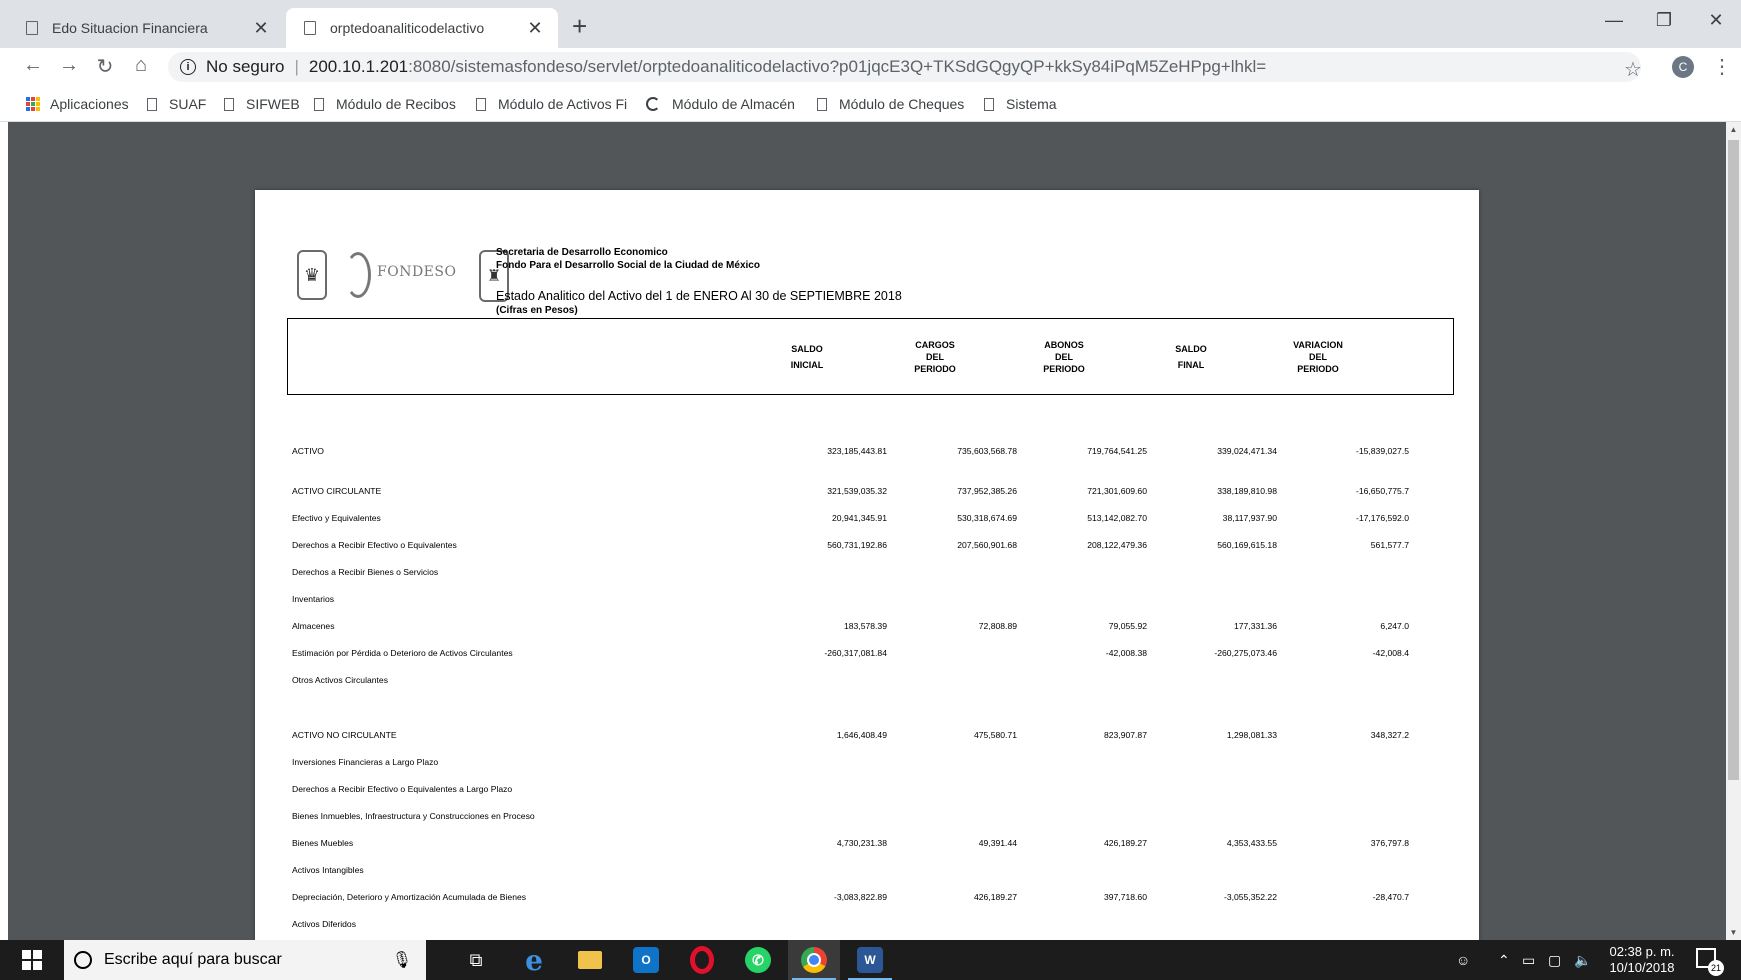 The width and height of the screenshot is (1741, 980). I want to click on taskbar-search-box: Escribe aquí para buscar 🎙, so click(245, 960).